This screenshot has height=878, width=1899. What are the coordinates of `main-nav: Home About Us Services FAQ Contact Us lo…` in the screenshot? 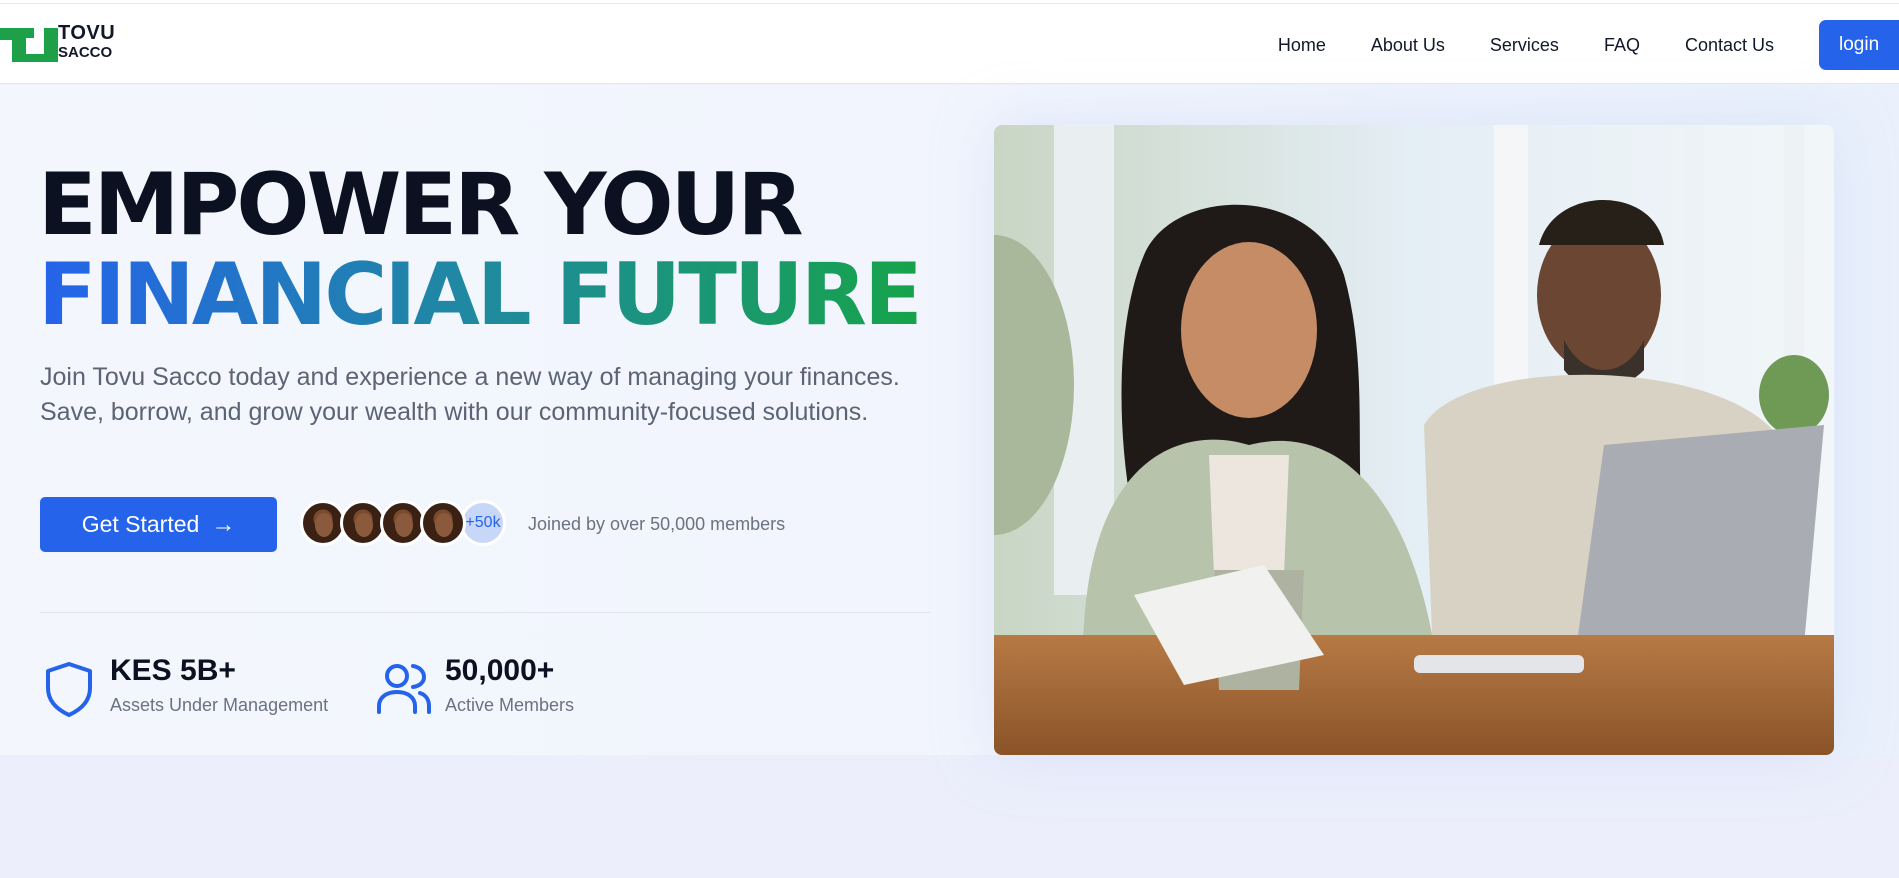 It's located at (1588, 45).